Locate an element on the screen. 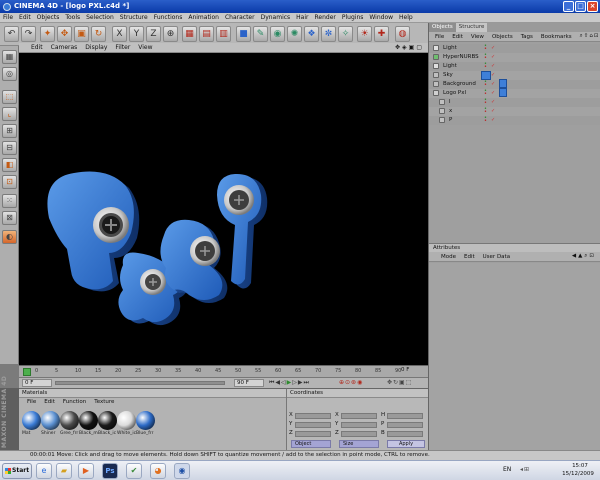 Image resolution: width=600 pixels, height=480 pixels. axis-mode-icon: ⌞ is located at coordinates (9, 114).